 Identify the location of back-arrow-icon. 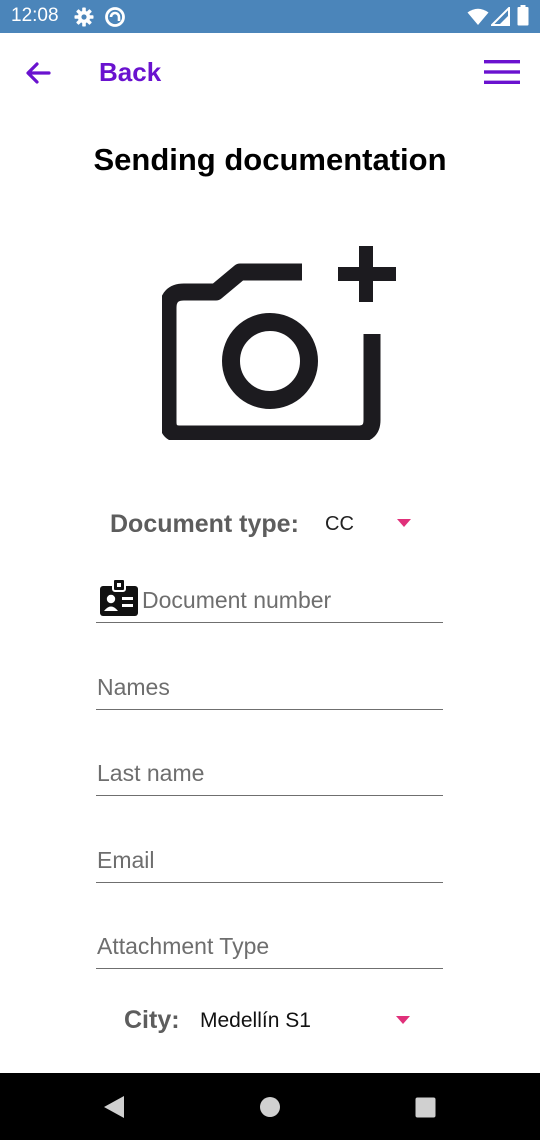
(38, 73).